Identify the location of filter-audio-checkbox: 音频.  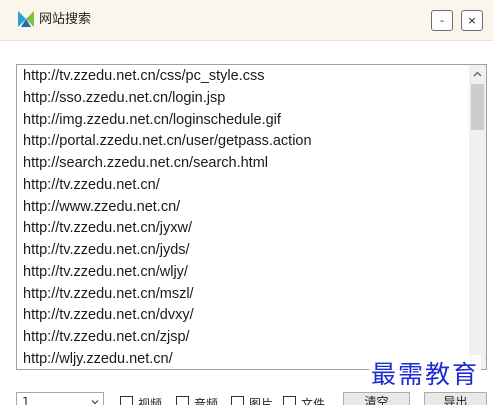
(197, 400).